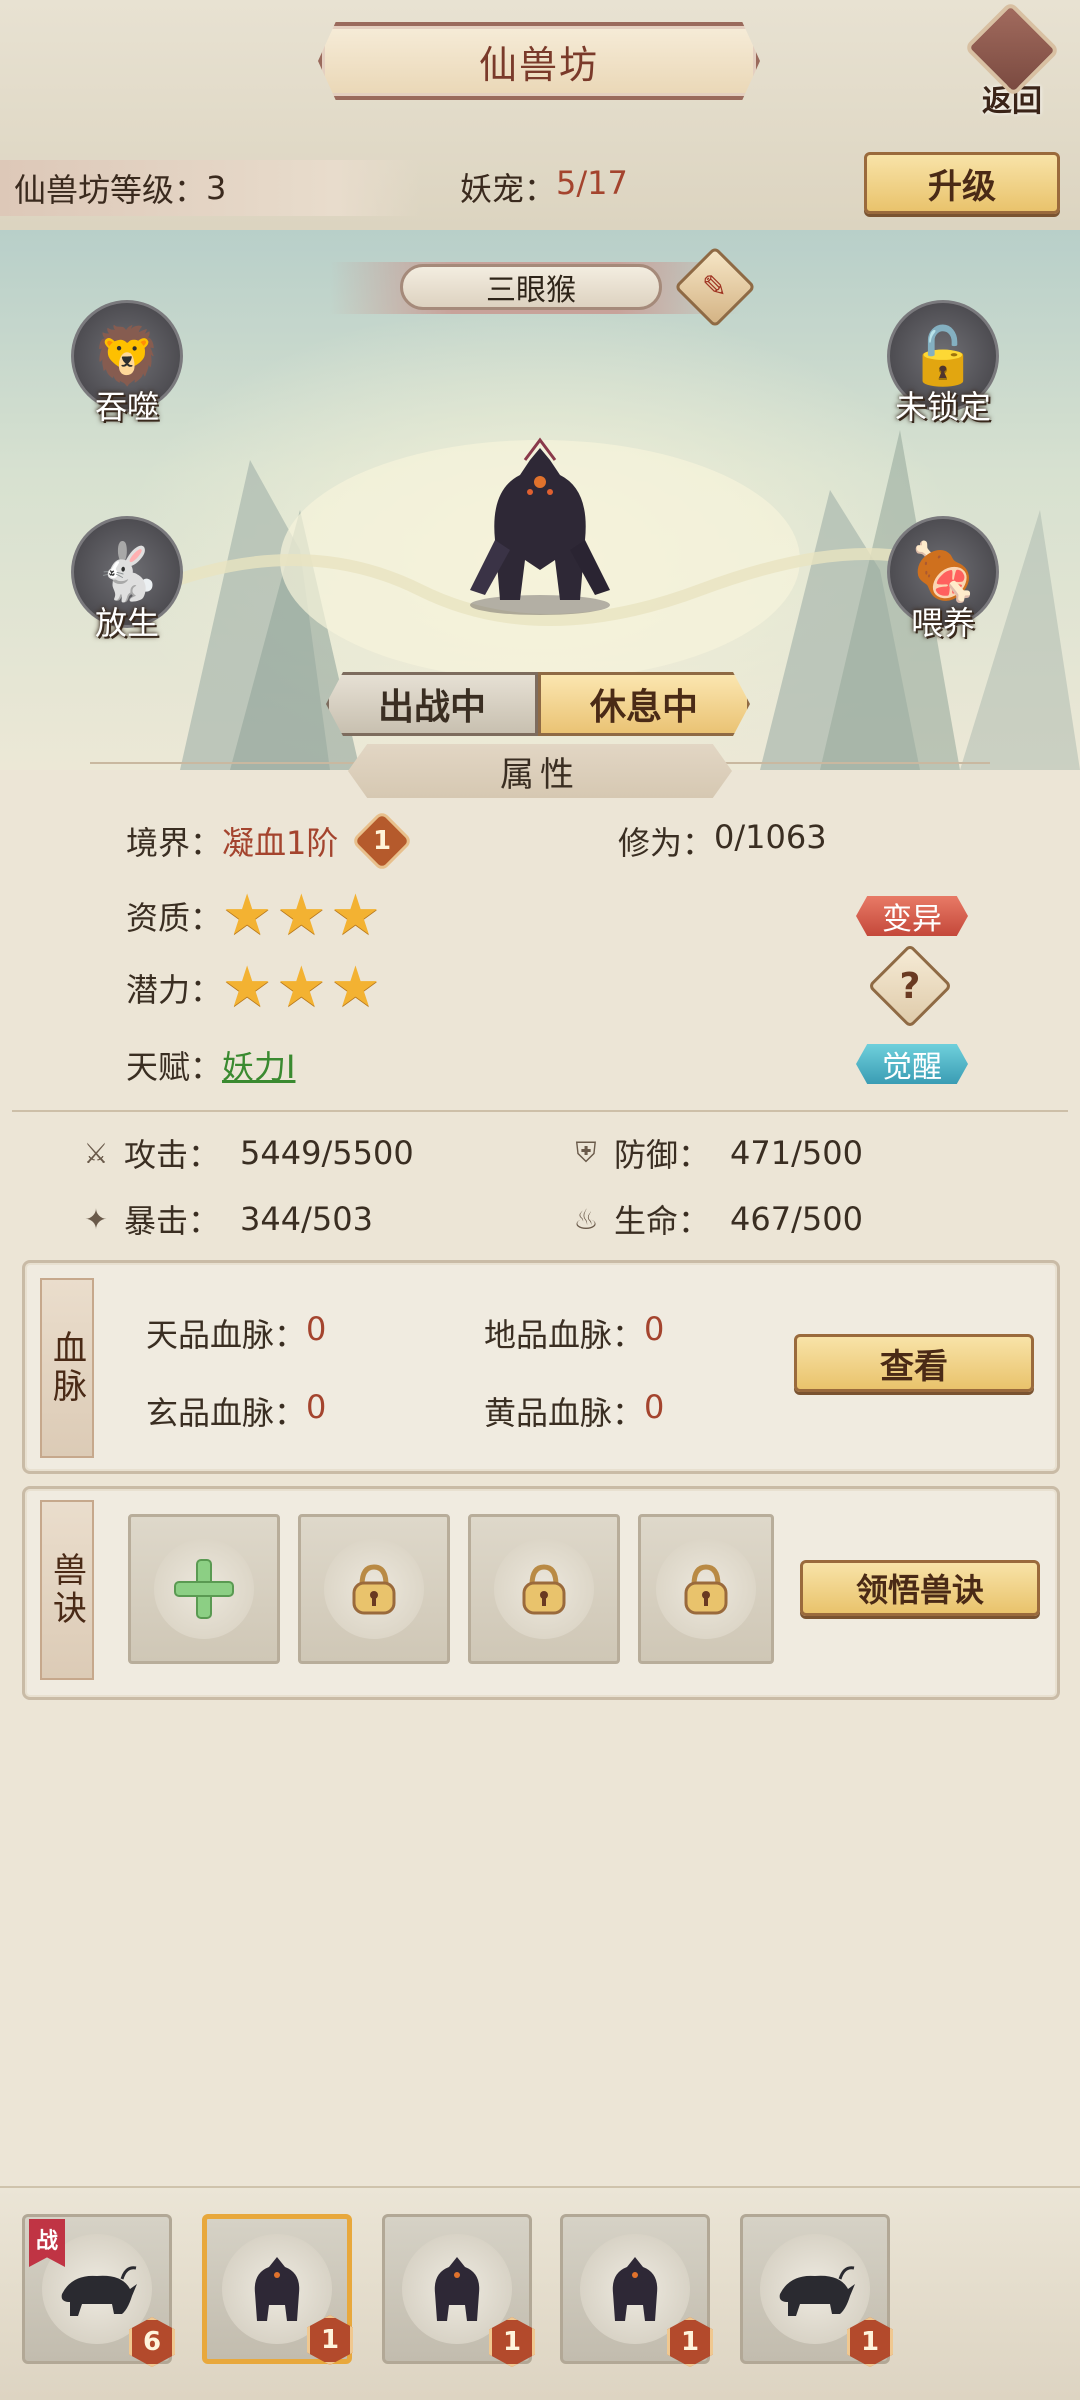 The image size is (1080, 2400). Describe the element at coordinates (662, 1155) in the screenshot. I see `defense-label: 防御：` at that location.